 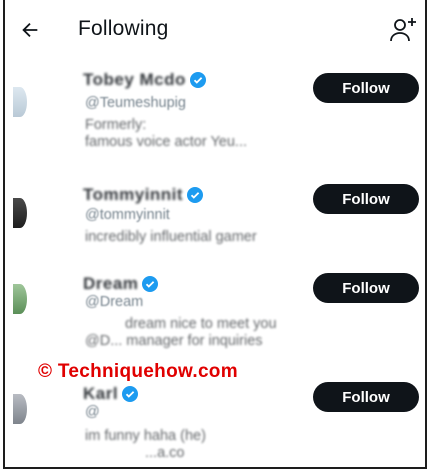 What do you see at coordinates (100, 394) in the screenshot?
I see `account-name: Karl` at bounding box center [100, 394].